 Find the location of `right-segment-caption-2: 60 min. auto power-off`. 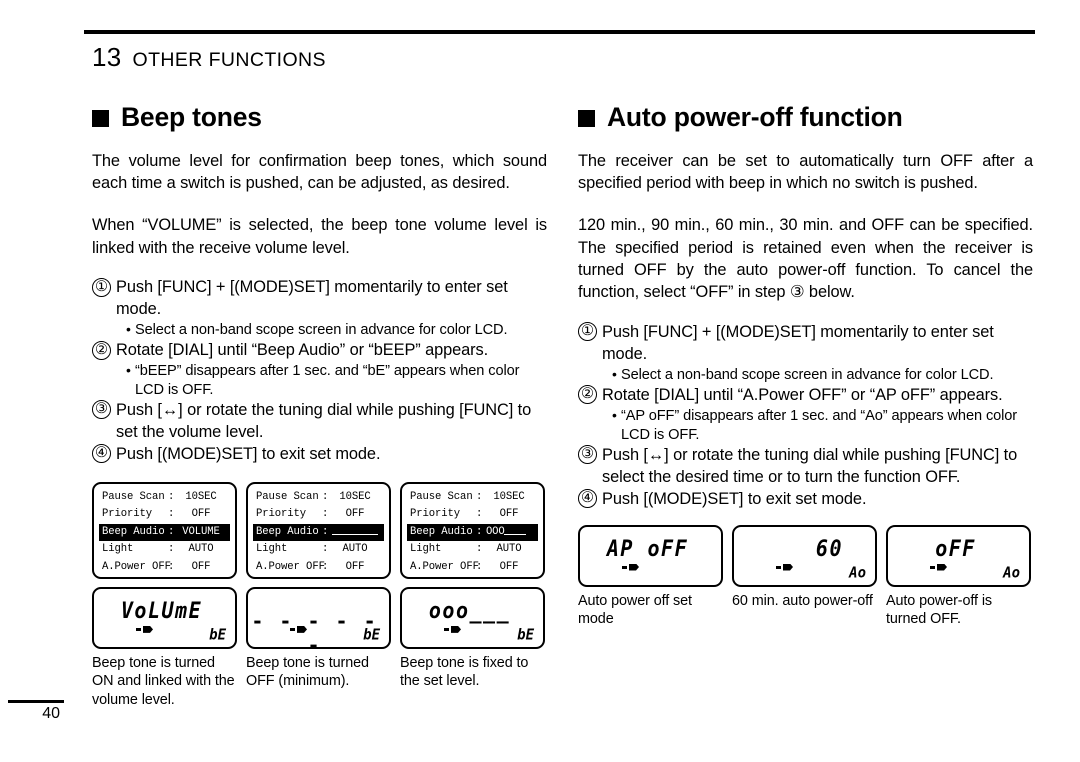

right-segment-caption-2: 60 min. auto power-off is located at coordinates (802, 600).